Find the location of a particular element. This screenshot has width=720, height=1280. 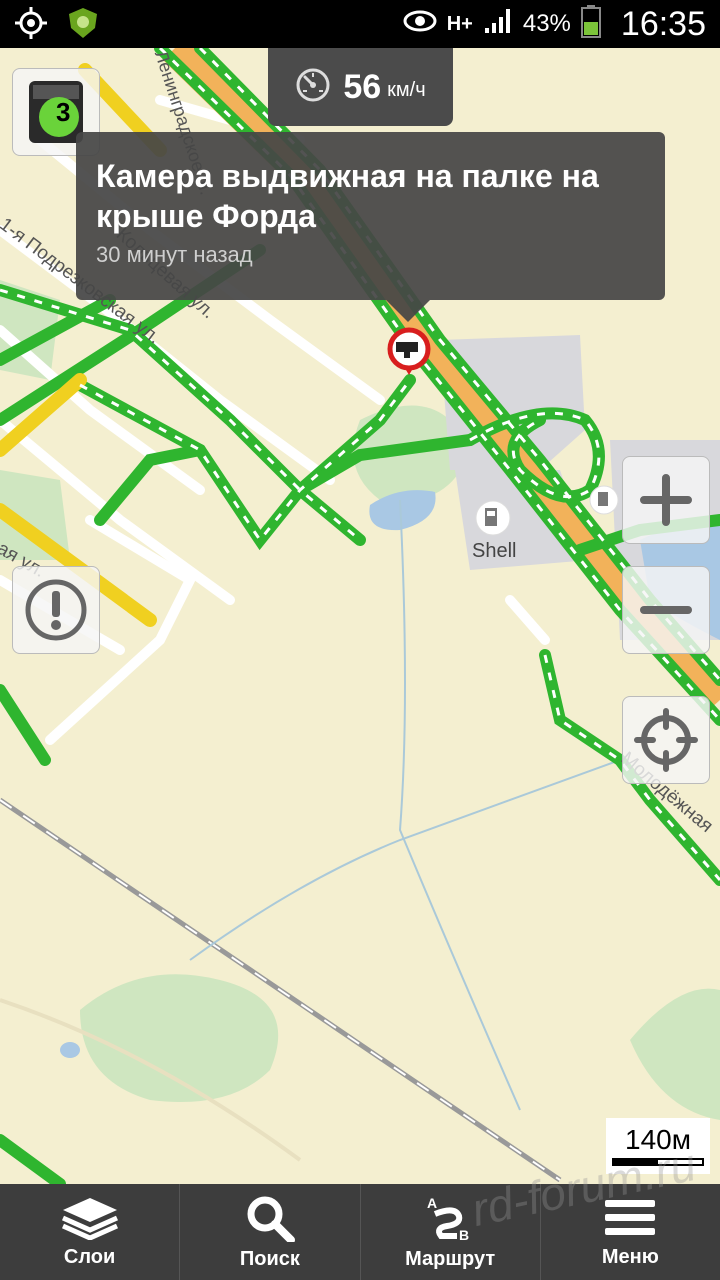

tab-label: Меню is located at coordinates (630, 1256).